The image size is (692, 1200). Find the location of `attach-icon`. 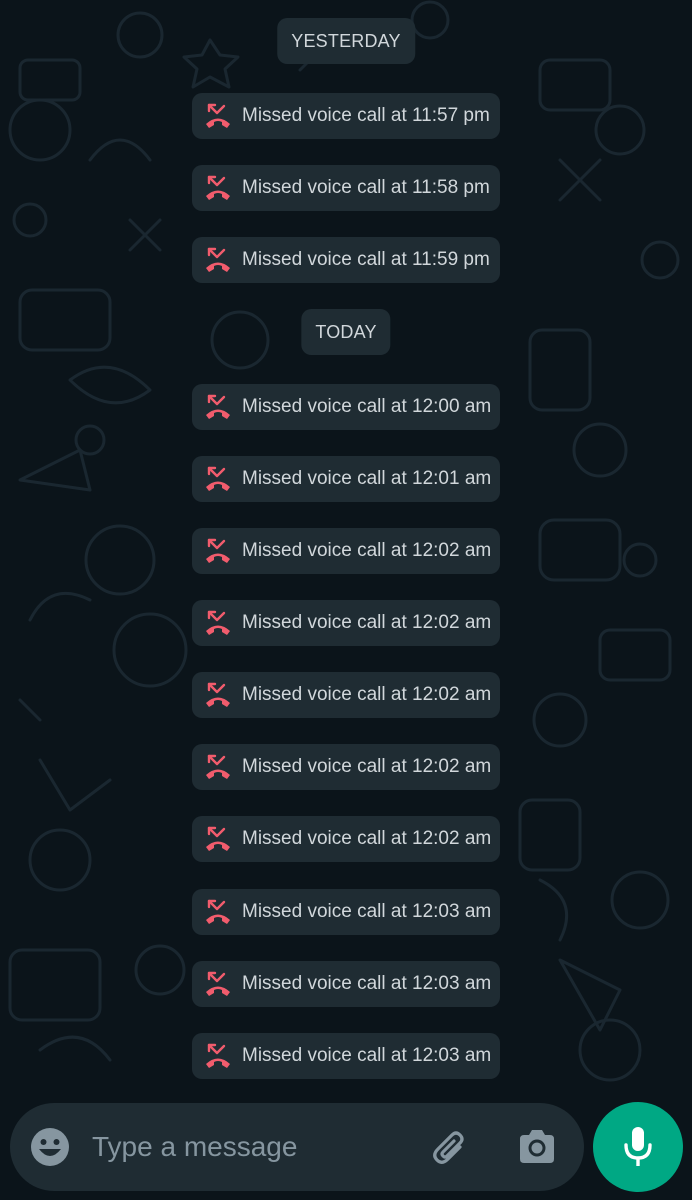

attach-icon is located at coordinates (451, 1148).